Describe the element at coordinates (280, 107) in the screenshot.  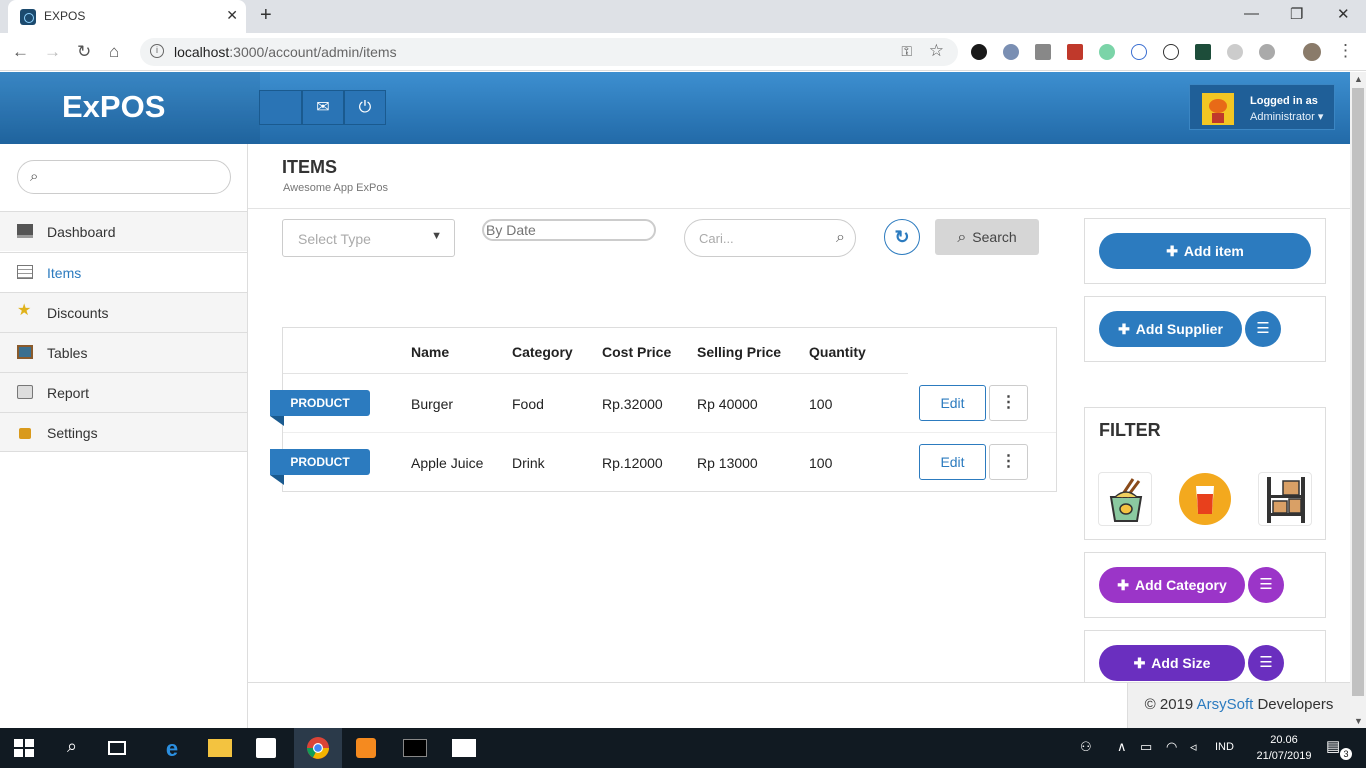
I see `header-blank-button` at that location.